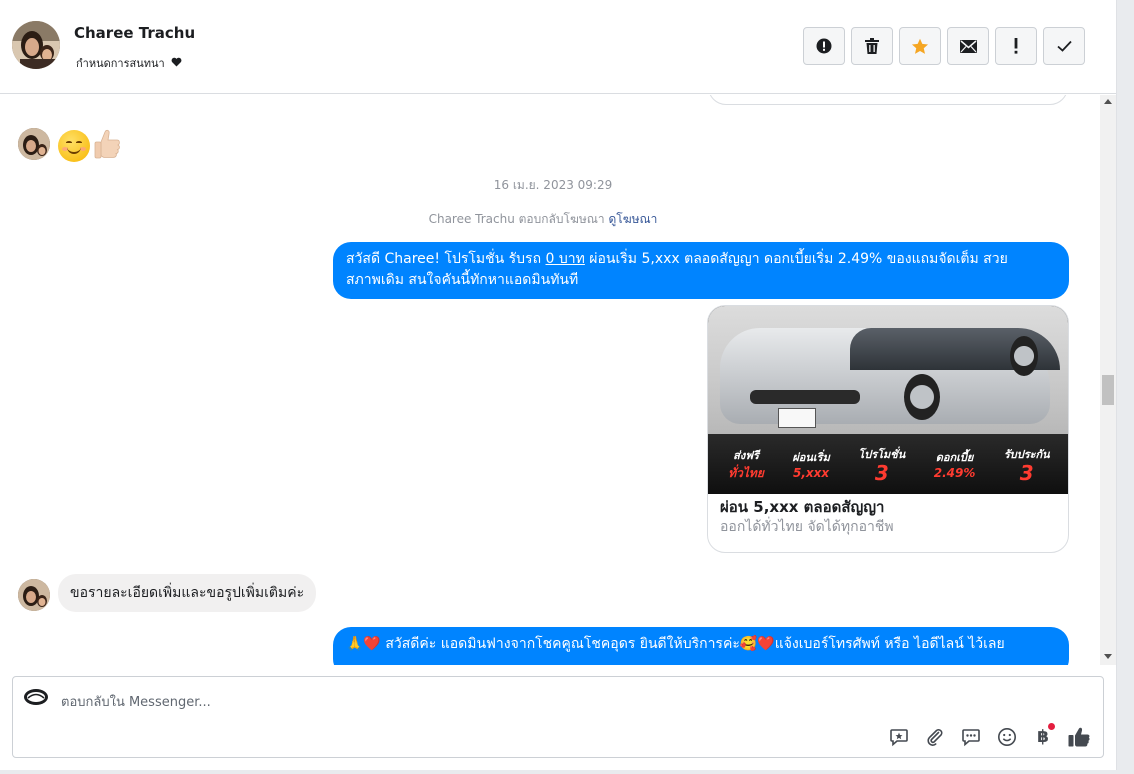 The image size is (1134, 774). I want to click on window-bottom-edge, so click(567, 772).